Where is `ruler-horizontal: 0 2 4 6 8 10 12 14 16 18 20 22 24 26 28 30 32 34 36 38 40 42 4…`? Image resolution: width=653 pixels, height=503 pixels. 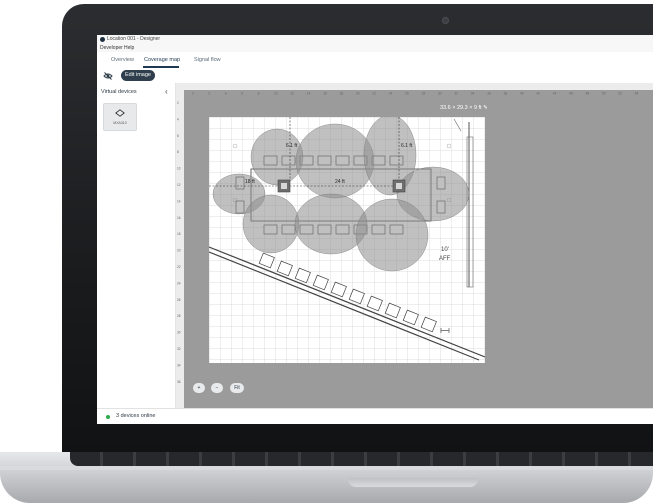
ruler-horizontal: 0 2 4 6 8 10 12 14 16 18 20 22 24 26 28 30 32 34 36 38 40 42 4… is located at coordinates (414, 89).